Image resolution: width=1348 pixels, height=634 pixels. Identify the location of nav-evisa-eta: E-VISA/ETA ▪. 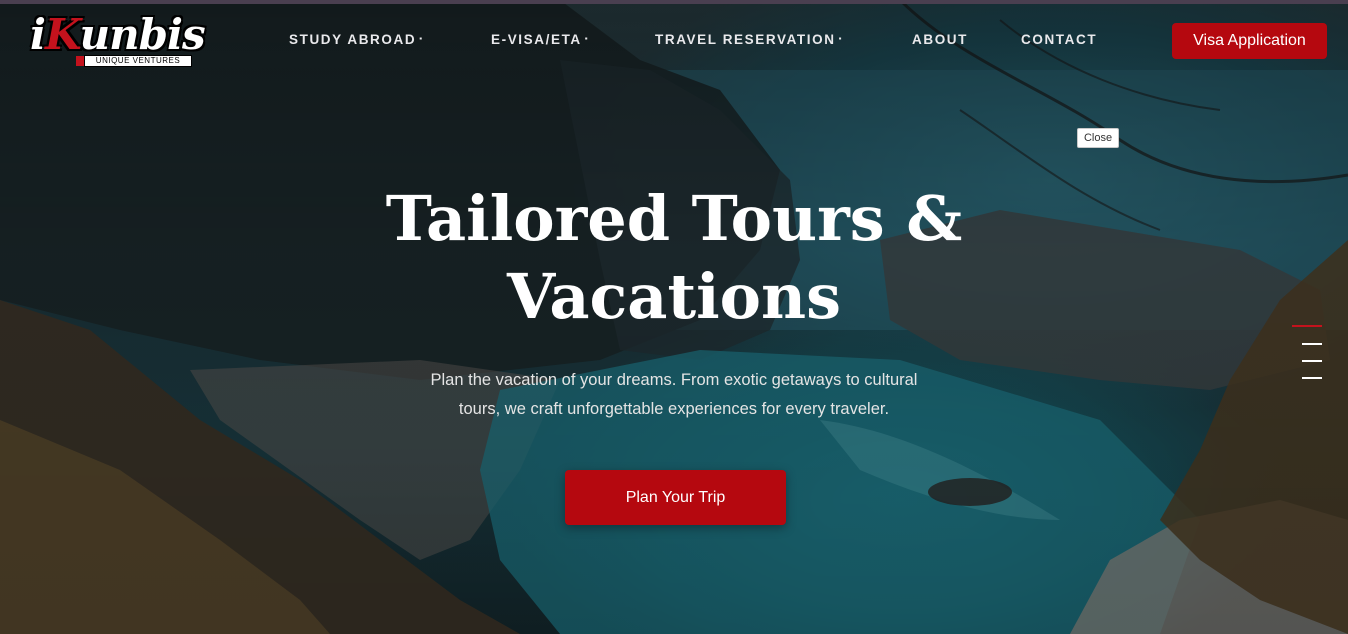
(540, 39).